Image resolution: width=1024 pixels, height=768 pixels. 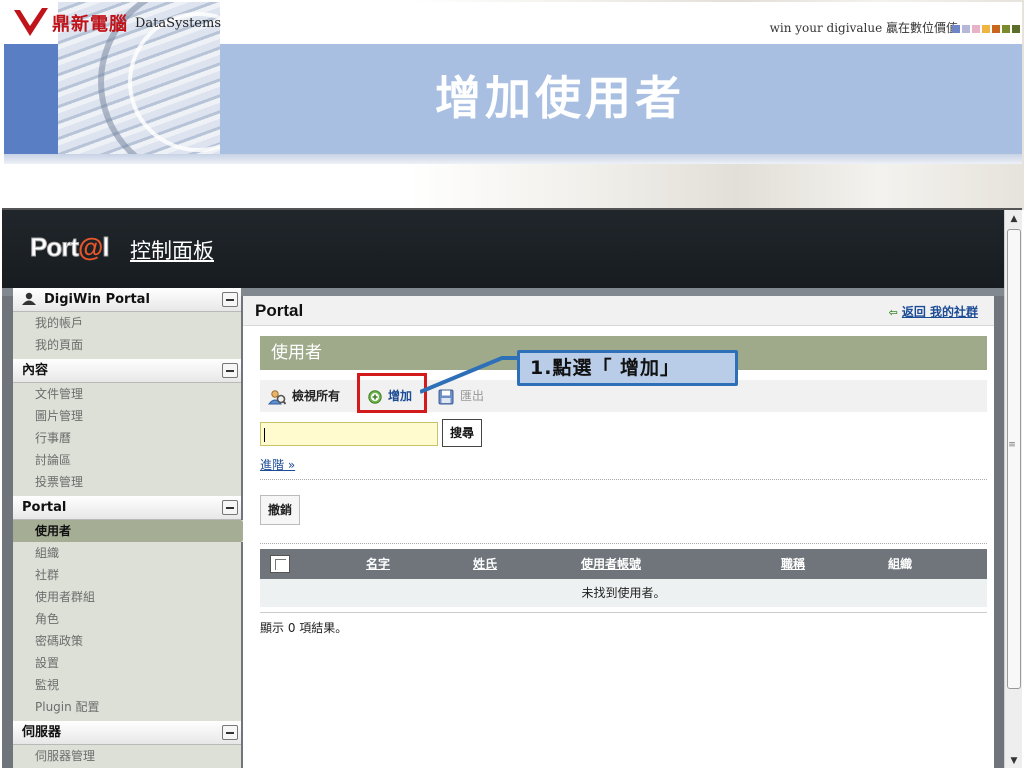 What do you see at coordinates (127, 482) in the screenshot?
I see `sidebar-item: 投票管理` at bounding box center [127, 482].